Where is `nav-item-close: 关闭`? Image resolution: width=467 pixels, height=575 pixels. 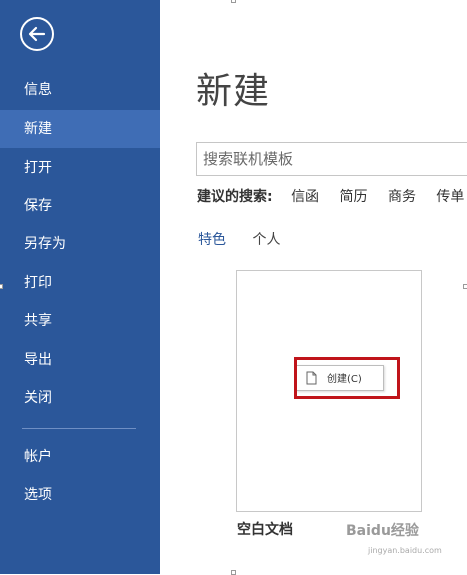 nav-item-close: 关闭 is located at coordinates (80, 398).